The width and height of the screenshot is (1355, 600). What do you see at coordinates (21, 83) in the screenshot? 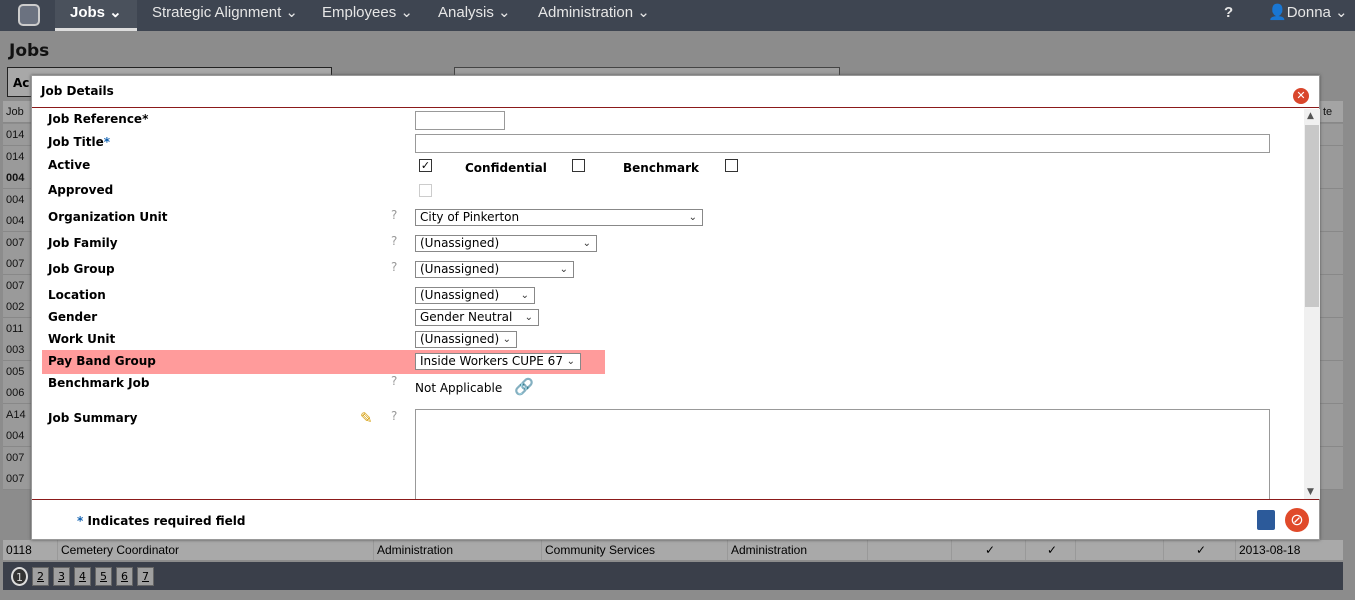
I see `toolbar-label: Ac` at bounding box center [21, 83].